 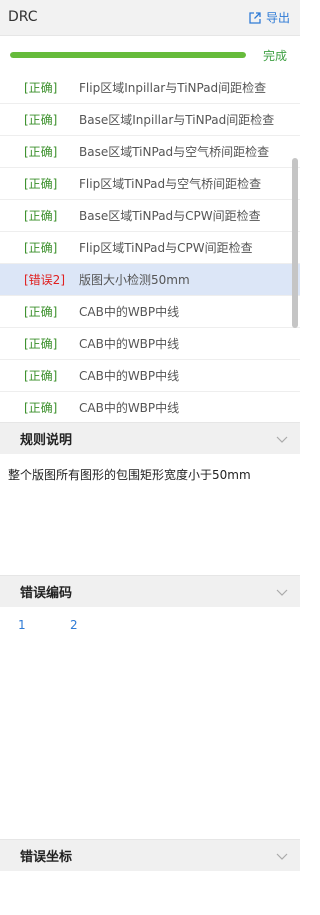 I want to click on rule-row: [正确] Base区域TiNPad与CPW间距检查, so click(x=150, y=216).